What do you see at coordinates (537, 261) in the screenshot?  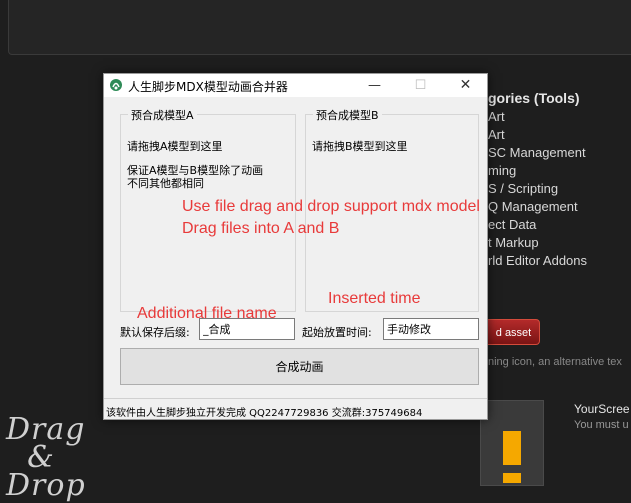 I see `background-category-item: rld Editor Addons` at bounding box center [537, 261].